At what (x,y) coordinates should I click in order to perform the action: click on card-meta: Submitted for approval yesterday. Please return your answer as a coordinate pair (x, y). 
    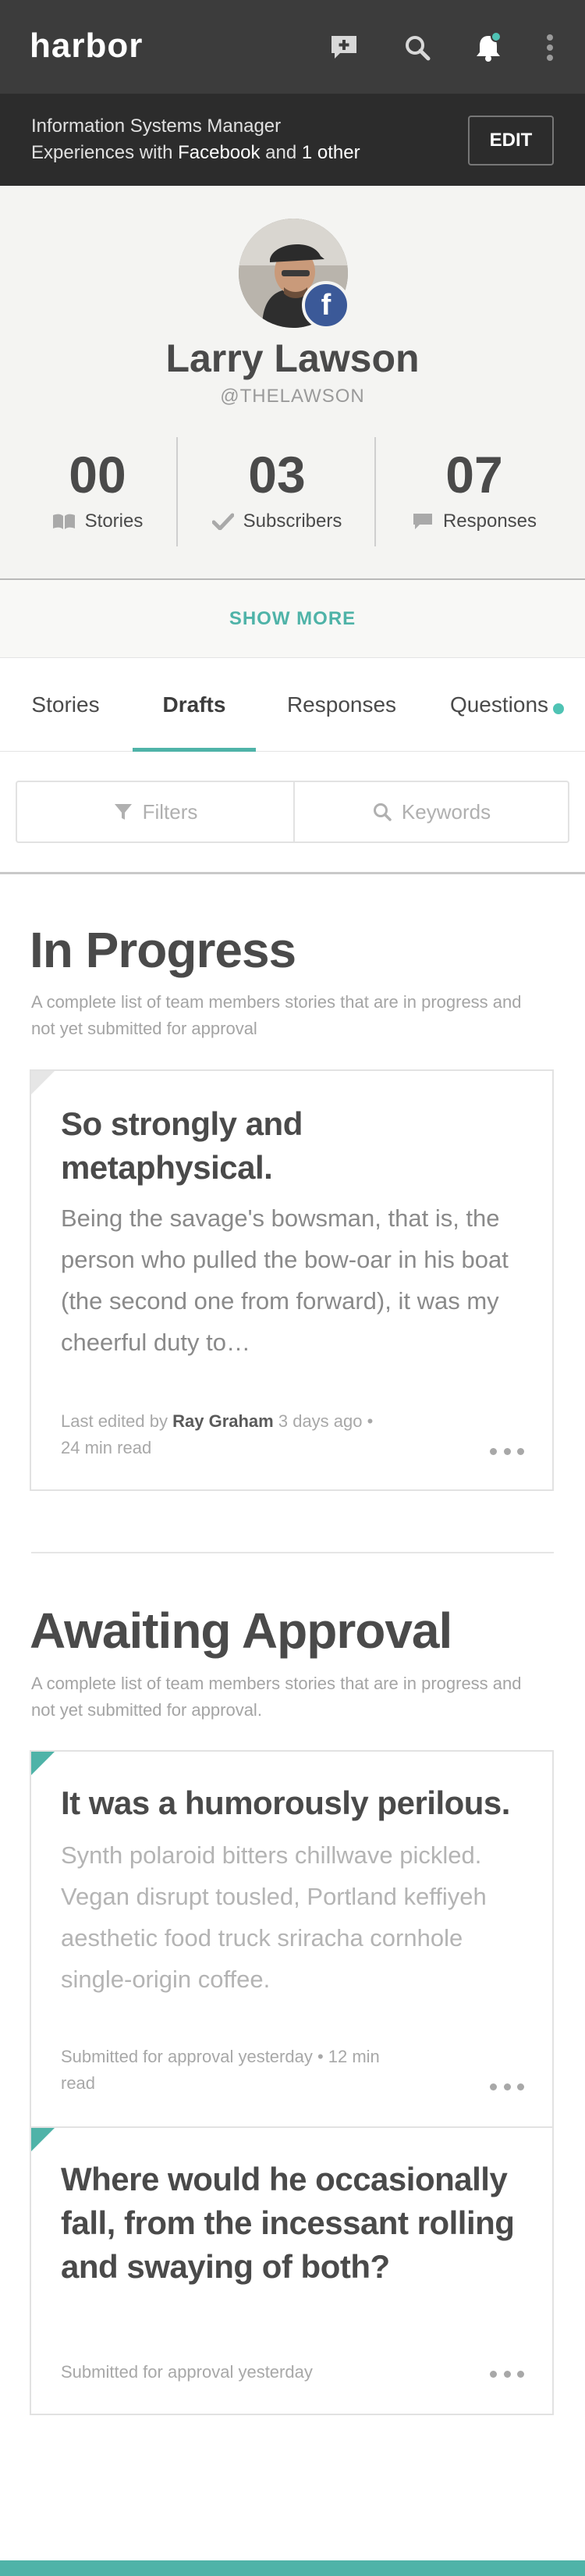
    Looking at the image, I should click on (187, 2372).